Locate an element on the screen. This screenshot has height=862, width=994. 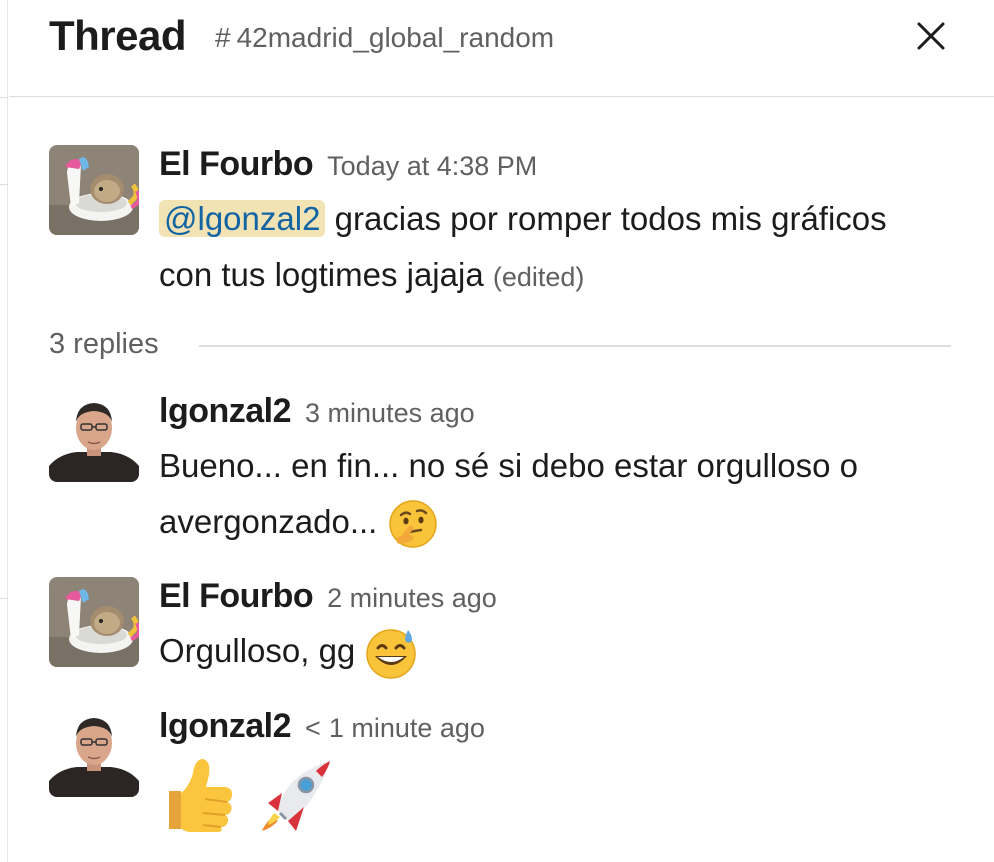
message-text: Orgulloso, gg is located at coordinates (564, 651).